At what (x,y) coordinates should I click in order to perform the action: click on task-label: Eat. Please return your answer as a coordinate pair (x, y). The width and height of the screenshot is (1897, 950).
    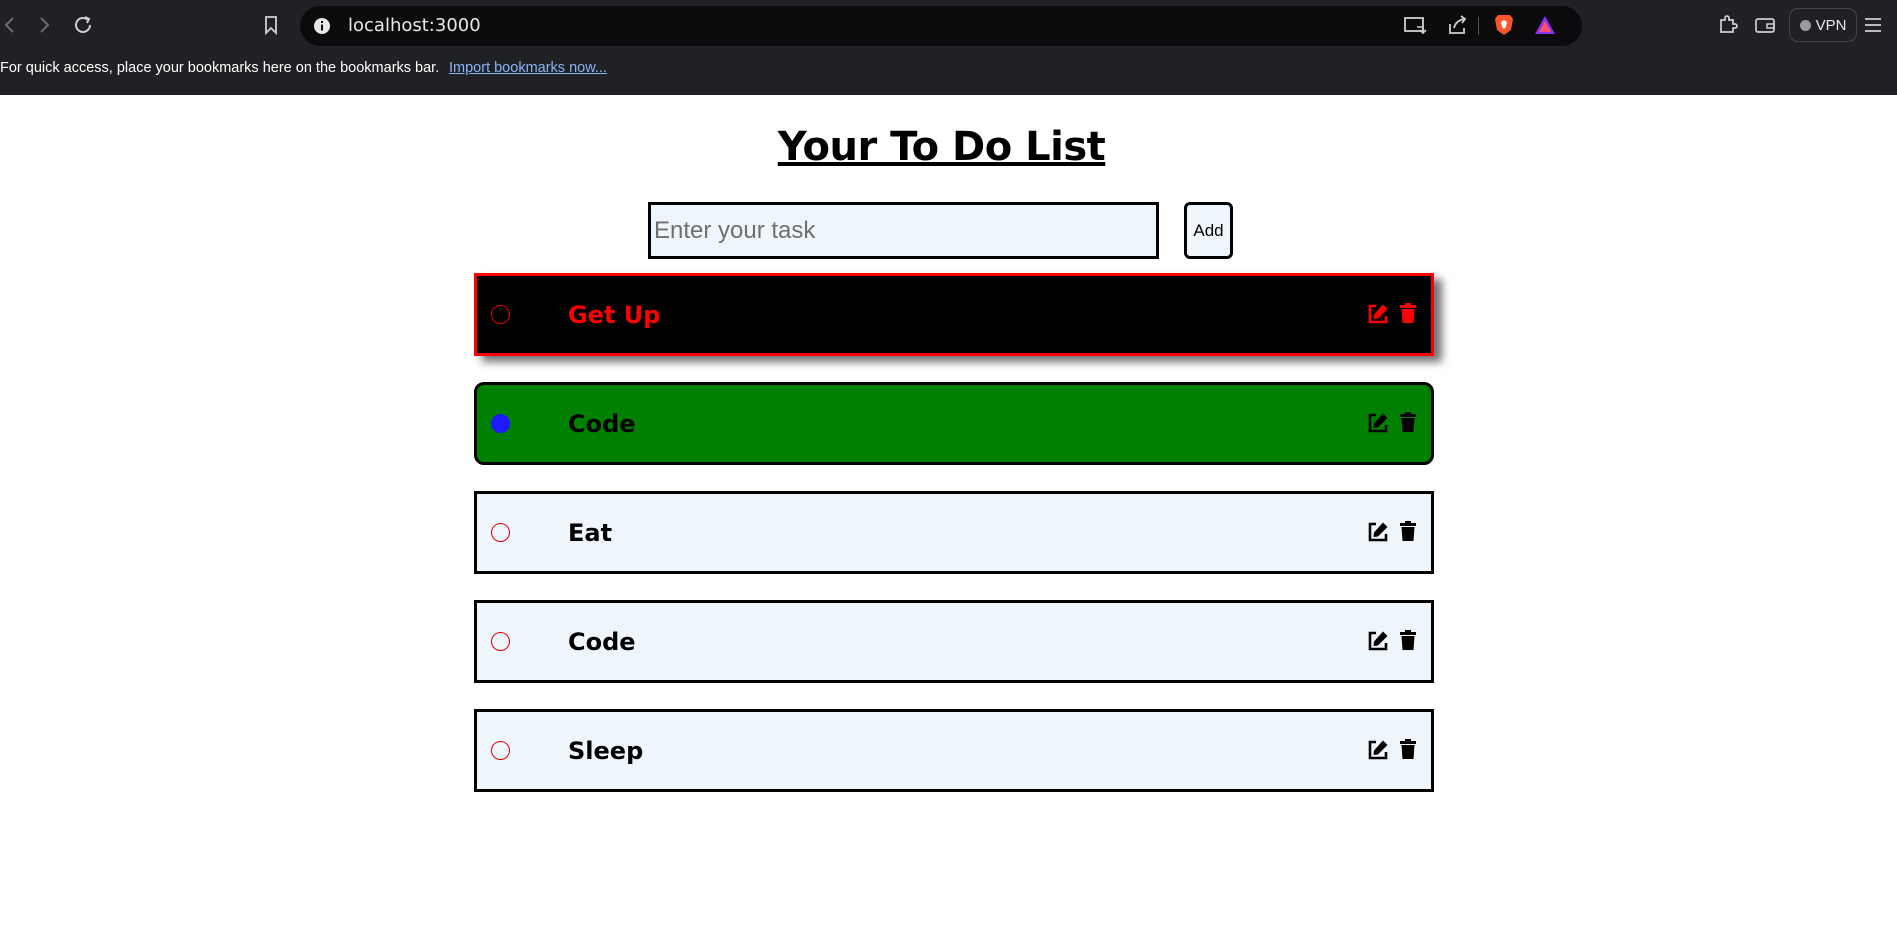
    Looking at the image, I should click on (590, 533).